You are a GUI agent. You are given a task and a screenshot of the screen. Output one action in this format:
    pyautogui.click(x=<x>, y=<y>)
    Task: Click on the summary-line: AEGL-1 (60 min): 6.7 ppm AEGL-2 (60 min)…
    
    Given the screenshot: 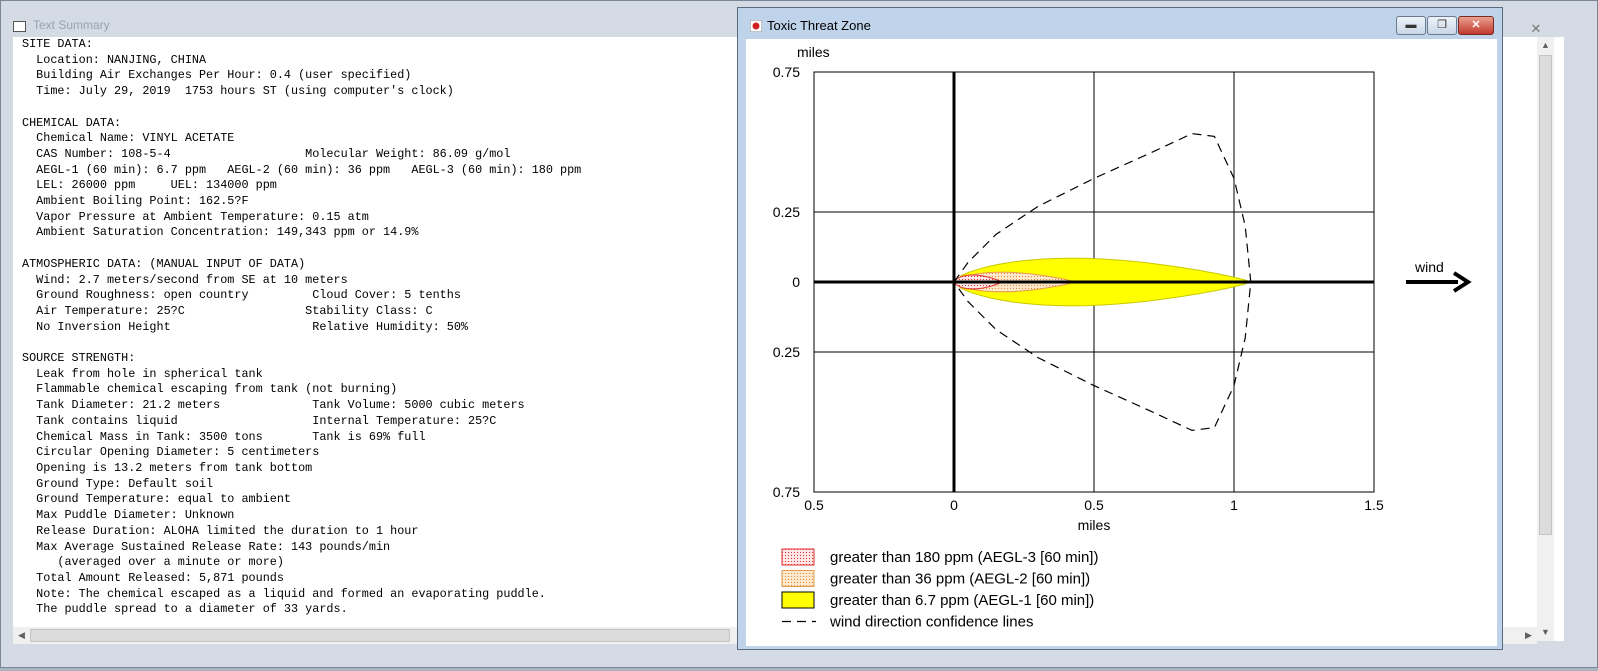 What is the action you would take?
    pyautogui.click(x=302, y=169)
    